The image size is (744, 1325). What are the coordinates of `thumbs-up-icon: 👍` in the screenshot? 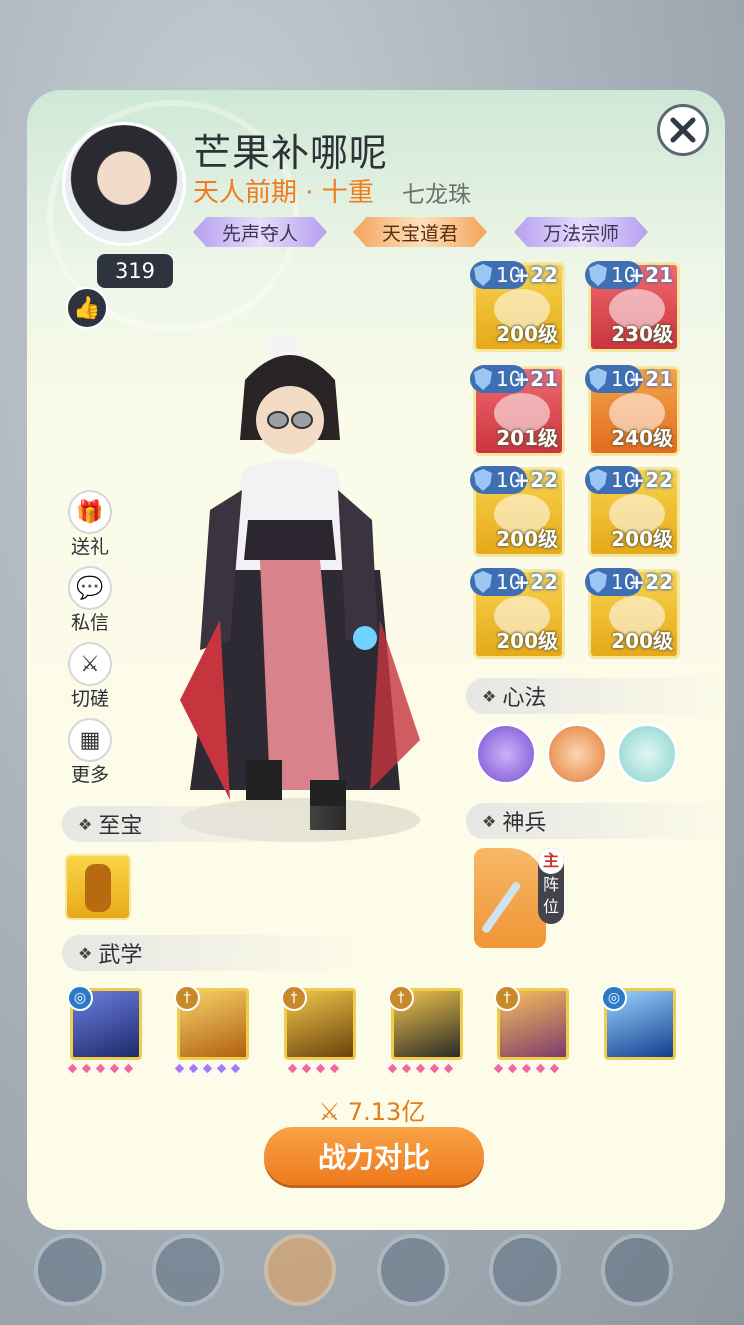 It's located at (87, 308).